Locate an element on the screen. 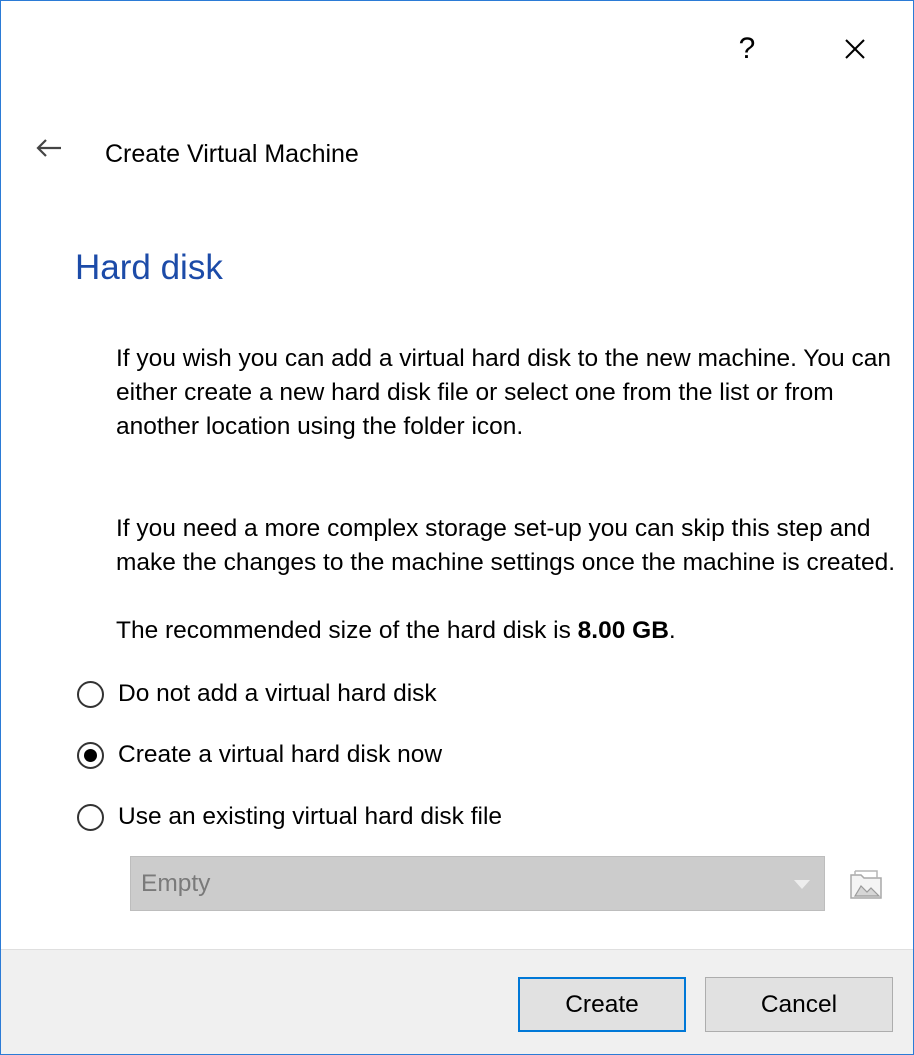  wizard-title: Create Virtual Machine is located at coordinates (232, 154).